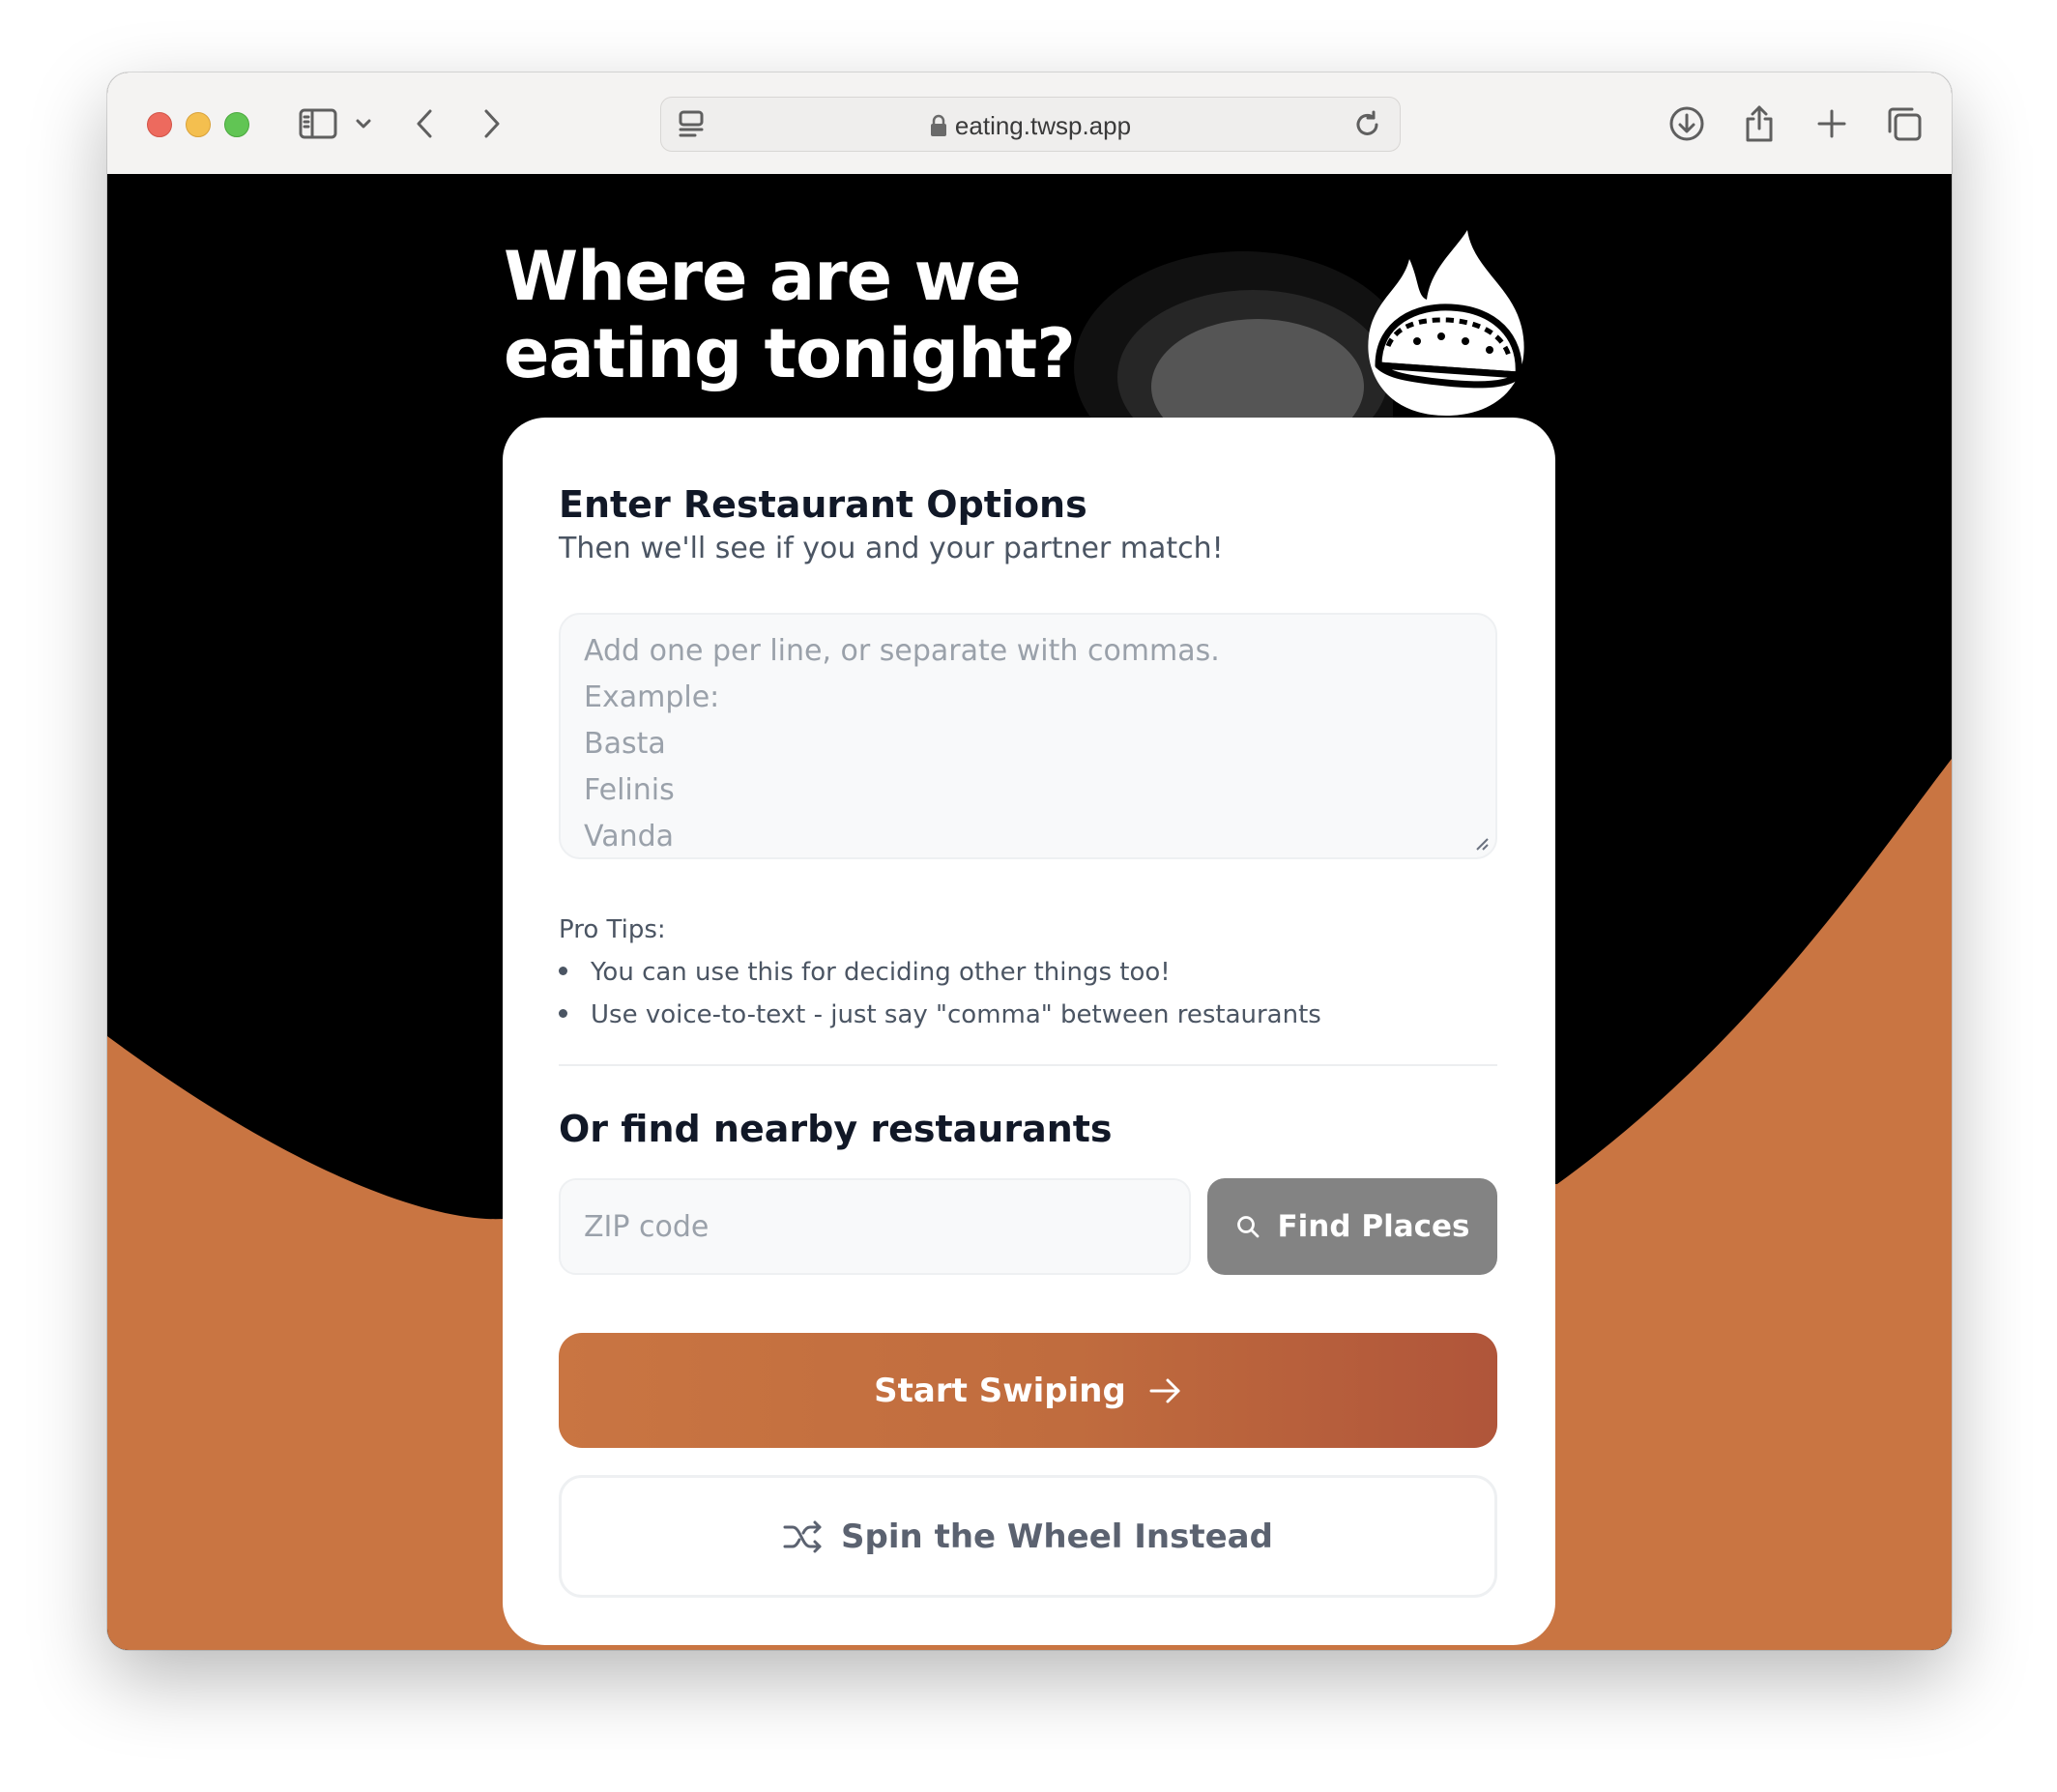  What do you see at coordinates (938, 125) in the screenshot?
I see `lock-icon` at bounding box center [938, 125].